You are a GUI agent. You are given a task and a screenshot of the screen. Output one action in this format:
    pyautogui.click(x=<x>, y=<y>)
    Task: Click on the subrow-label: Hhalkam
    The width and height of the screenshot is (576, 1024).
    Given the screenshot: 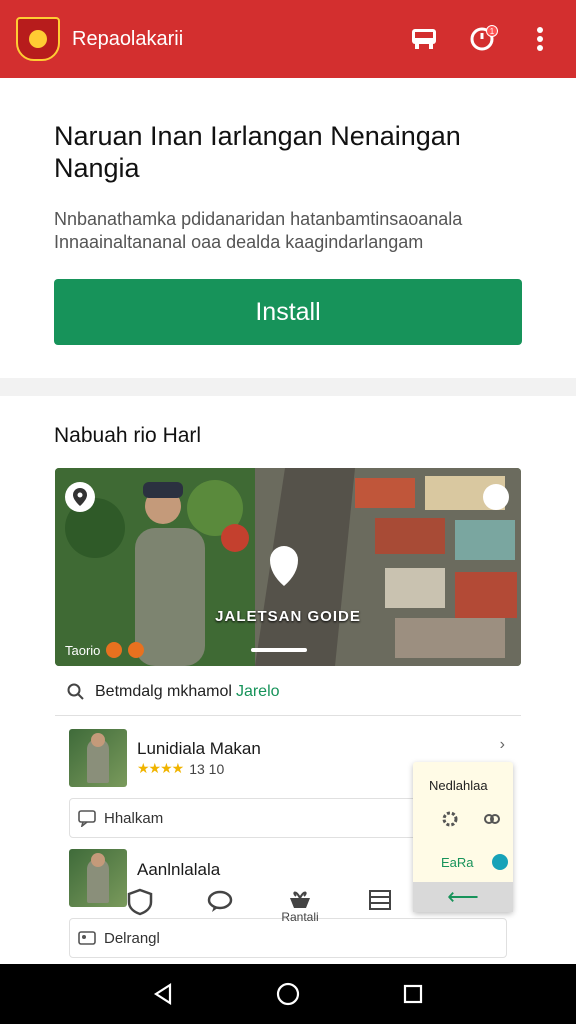 What is the action you would take?
    pyautogui.click(x=134, y=818)
    